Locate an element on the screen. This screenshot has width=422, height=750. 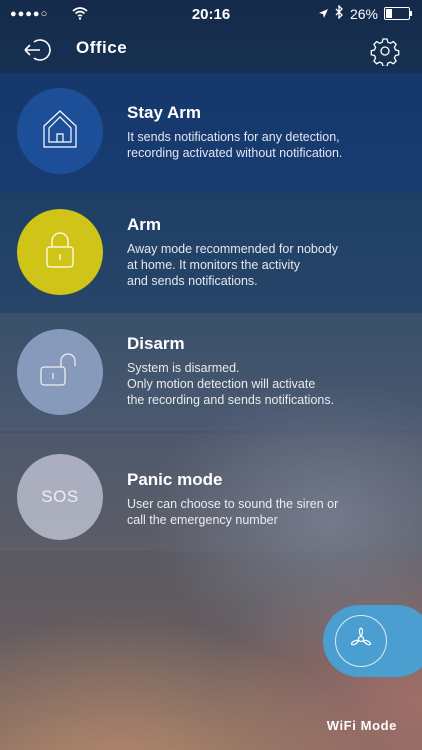
arm-circle is located at coordinates (60, 252).